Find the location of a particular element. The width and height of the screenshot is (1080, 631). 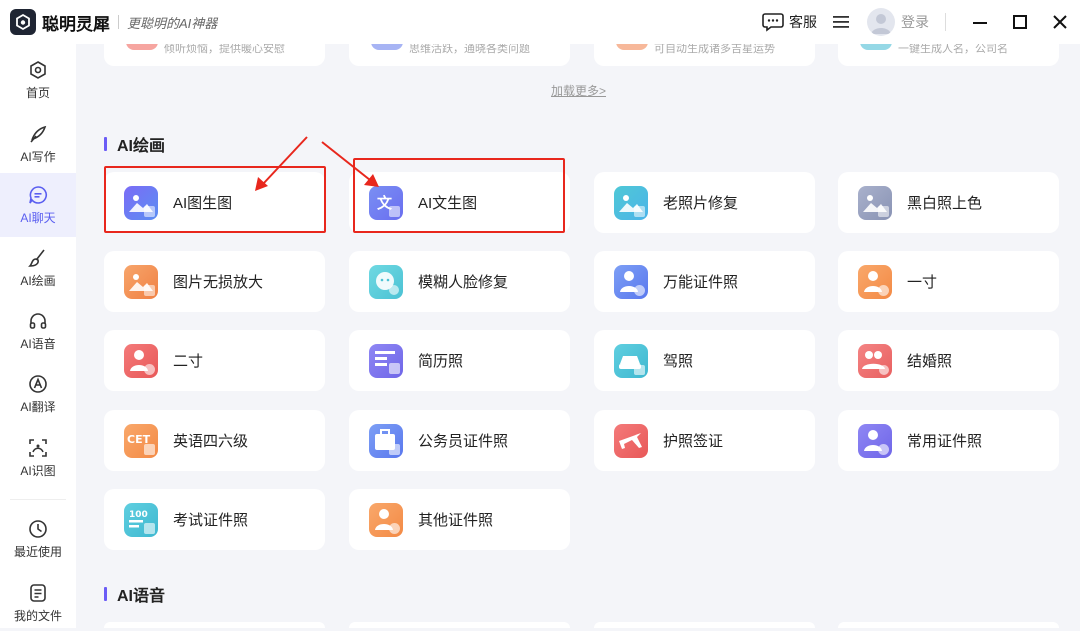

sidebar-item-ai-writing: AI写作 is located at coordinates (38, 144).